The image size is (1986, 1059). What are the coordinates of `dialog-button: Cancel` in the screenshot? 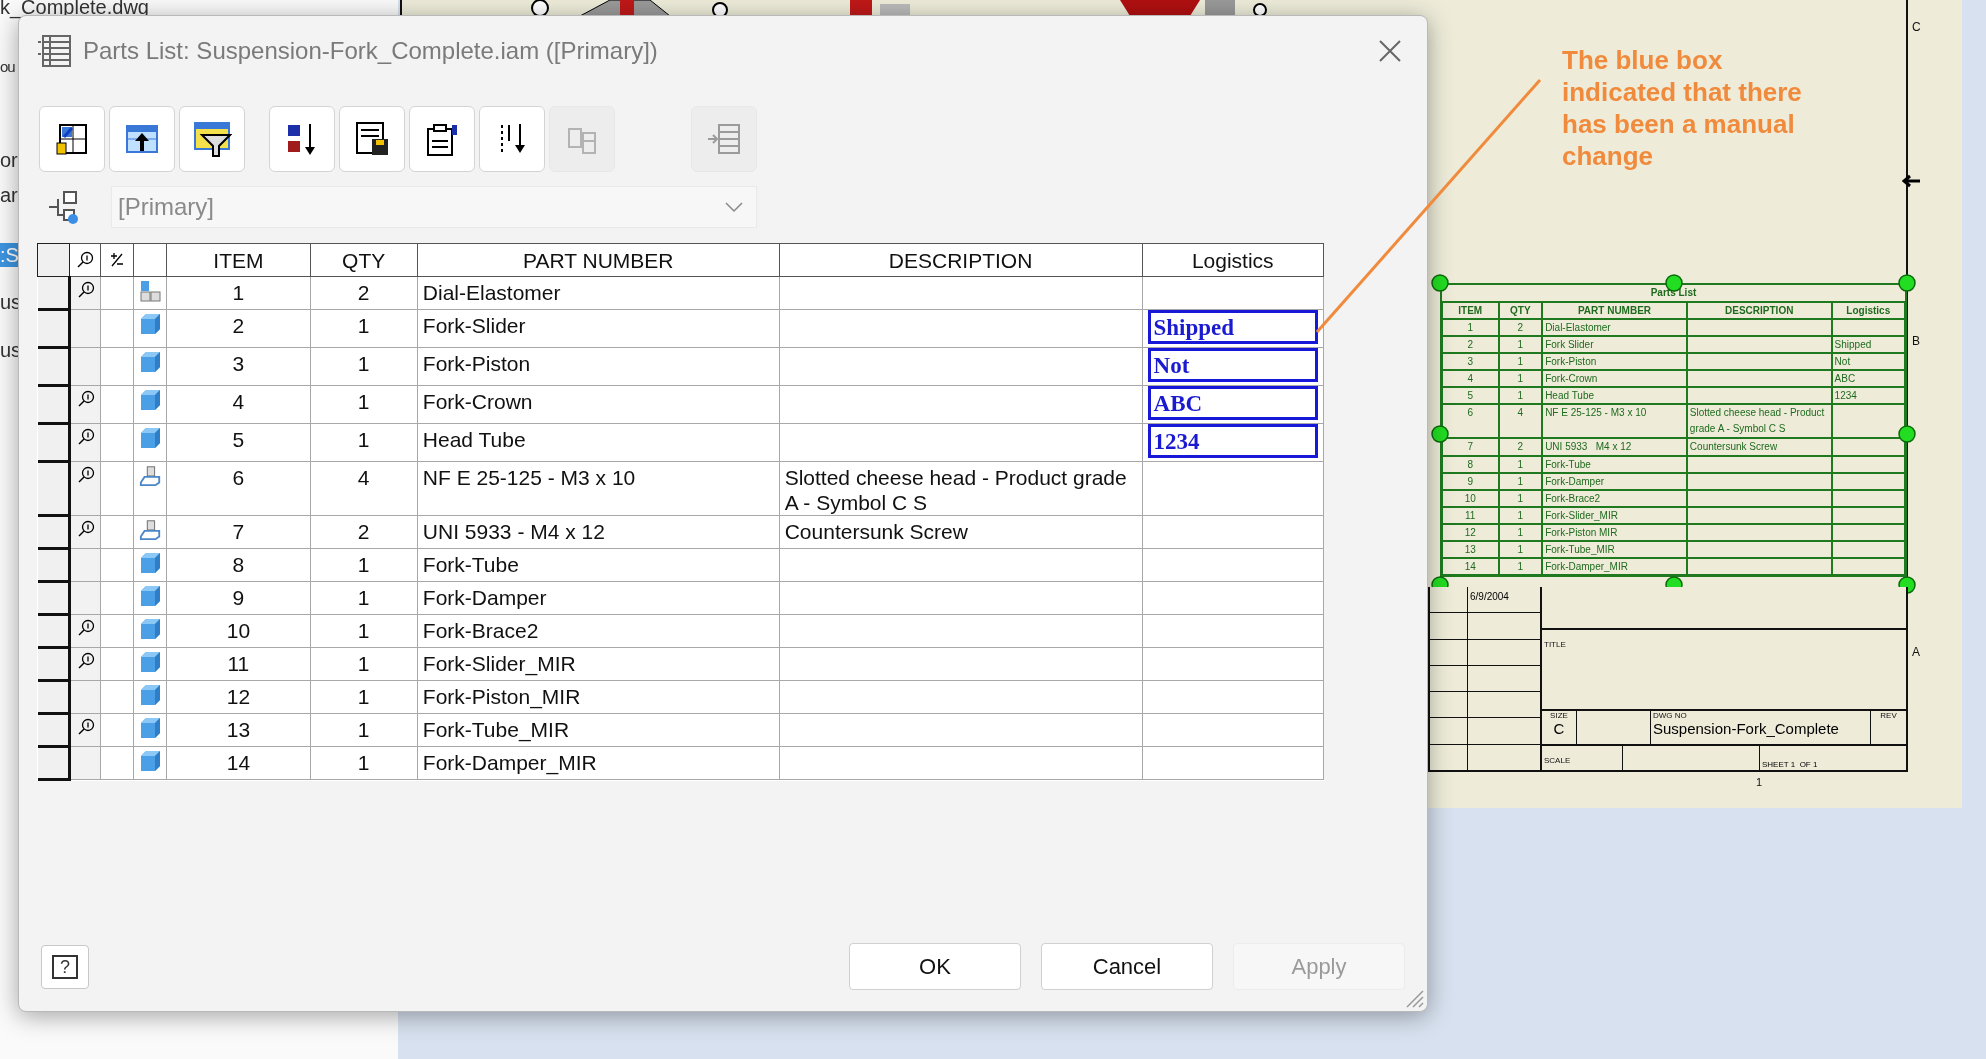 It's located at (1127, 966).